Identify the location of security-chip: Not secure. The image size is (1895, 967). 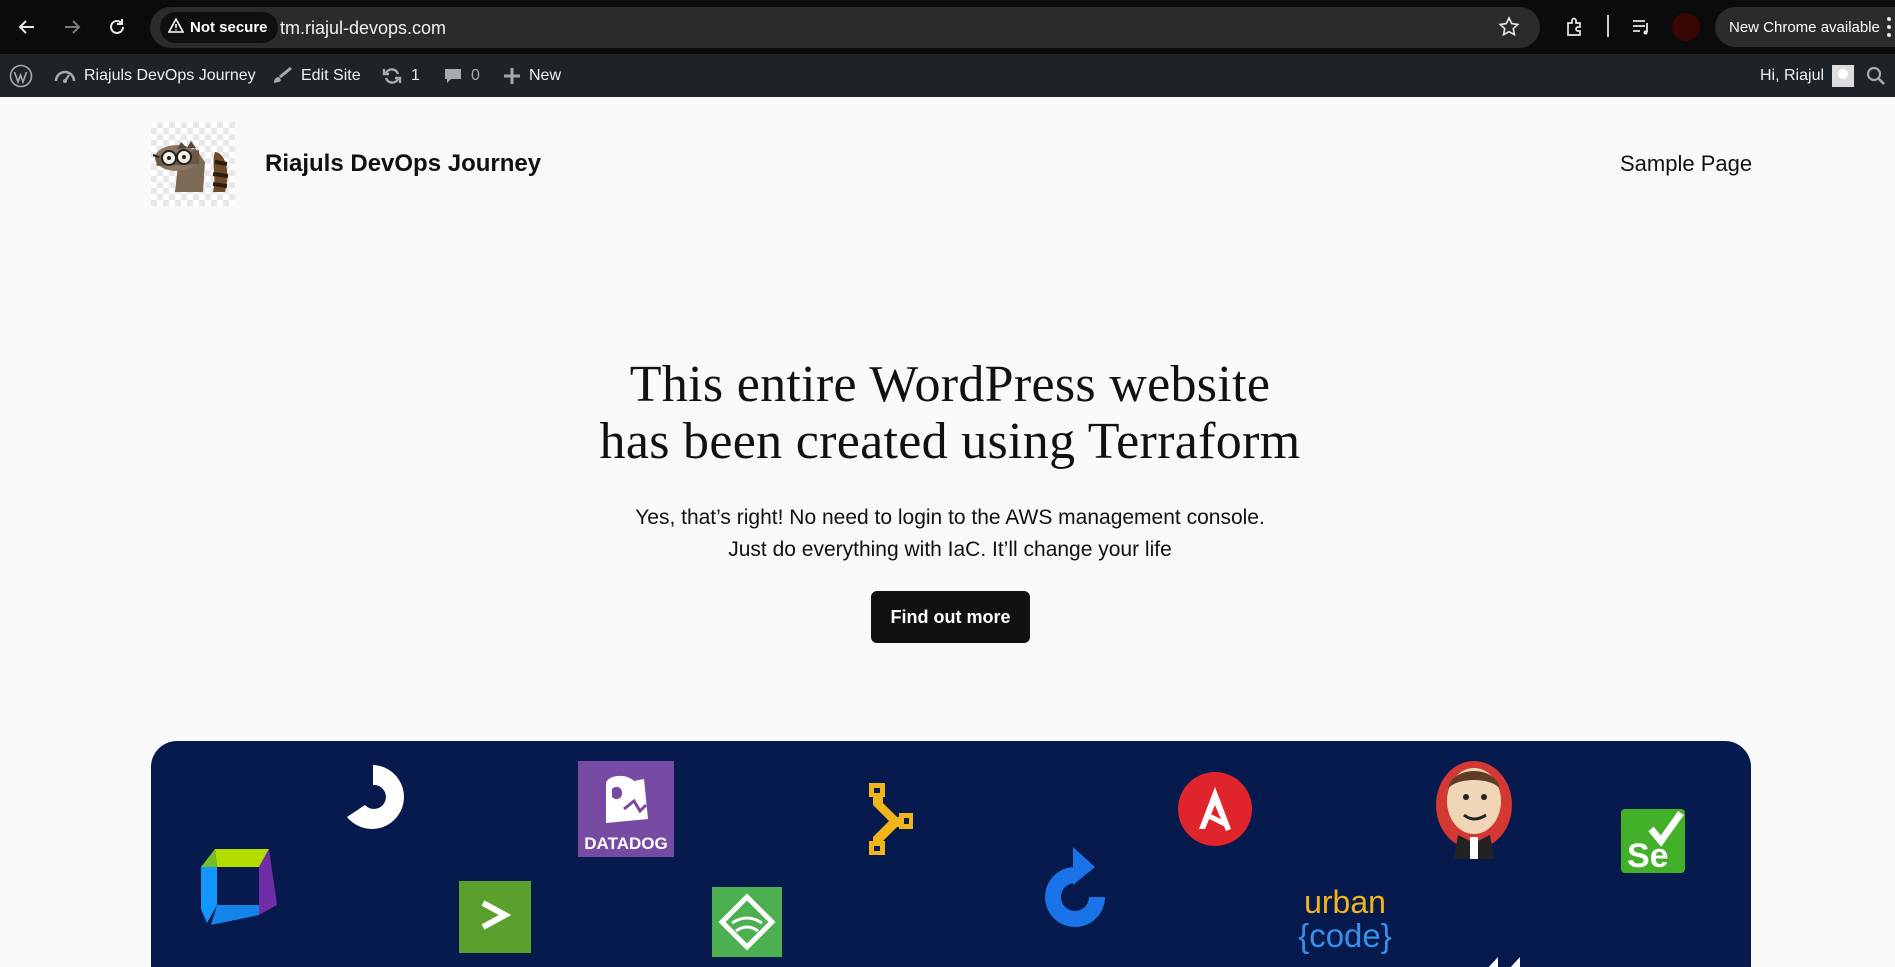
(219, 27).